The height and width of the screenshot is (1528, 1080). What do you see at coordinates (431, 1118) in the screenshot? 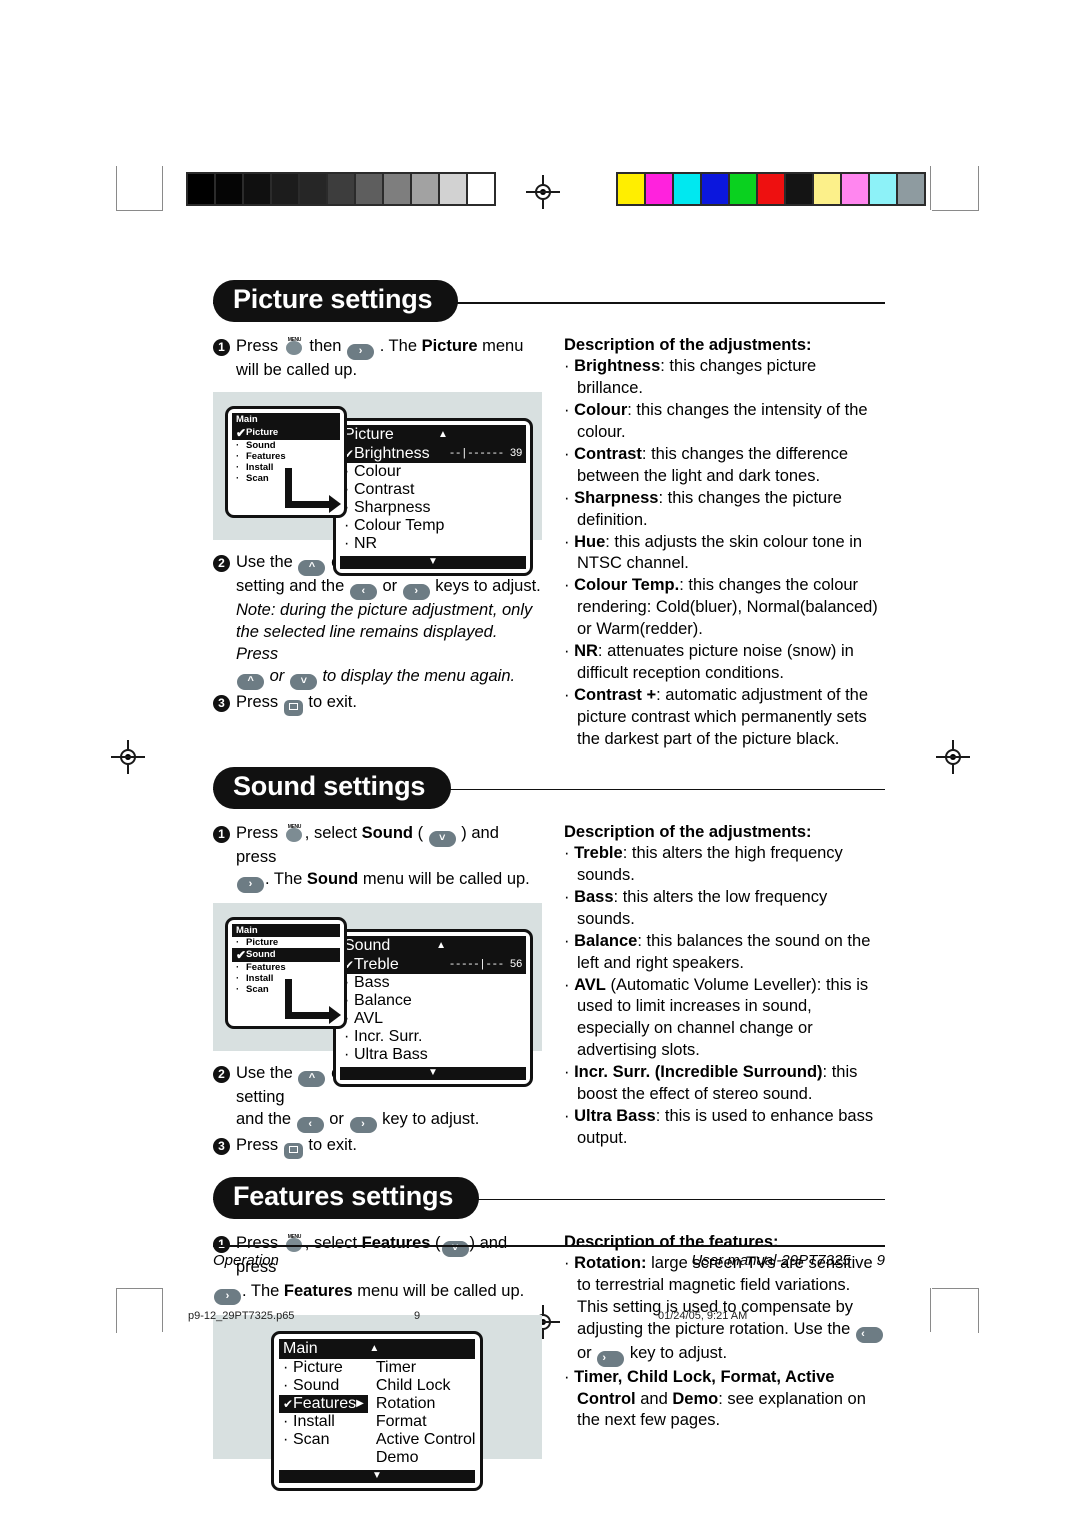
I see `sound-step2-adjust: key to adjust.` at bounding box center [431, 1118].